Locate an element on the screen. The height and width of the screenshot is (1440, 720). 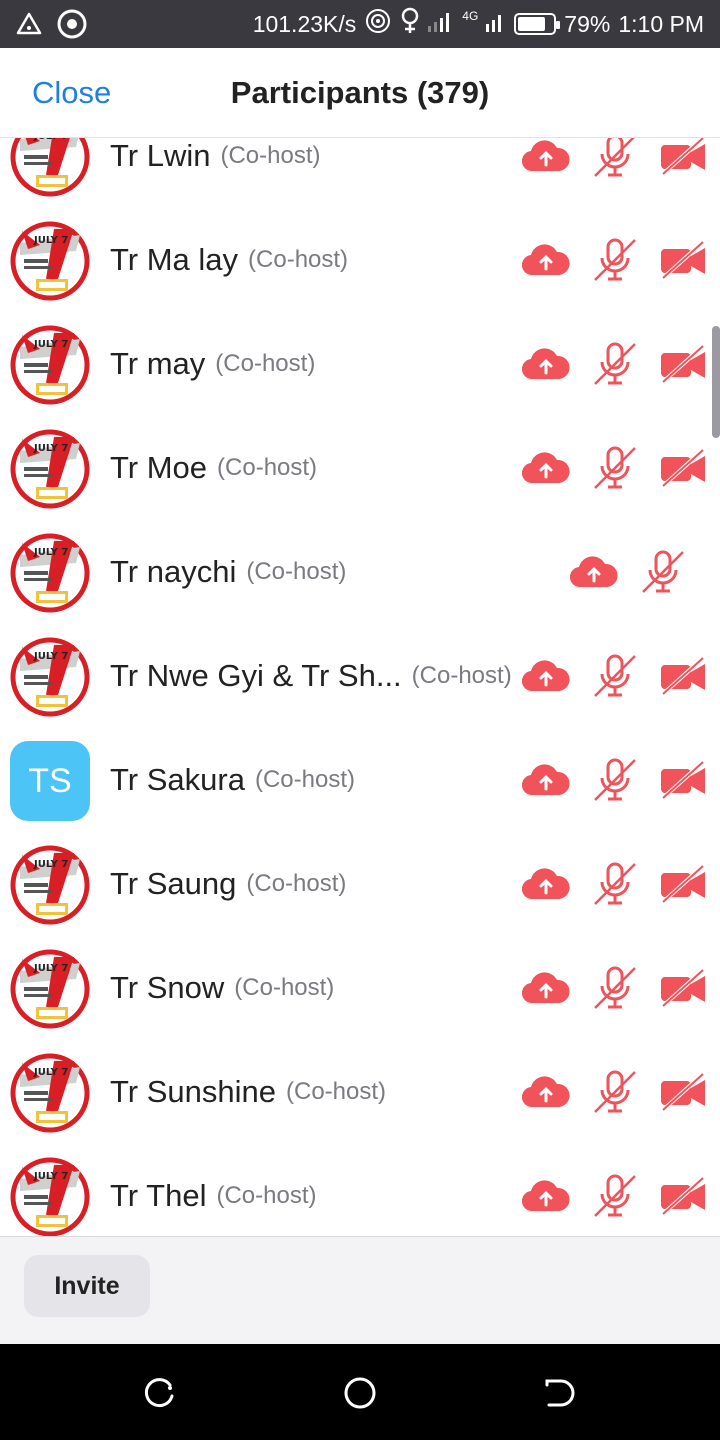
signal-icon is located at coordinates (441, 24).